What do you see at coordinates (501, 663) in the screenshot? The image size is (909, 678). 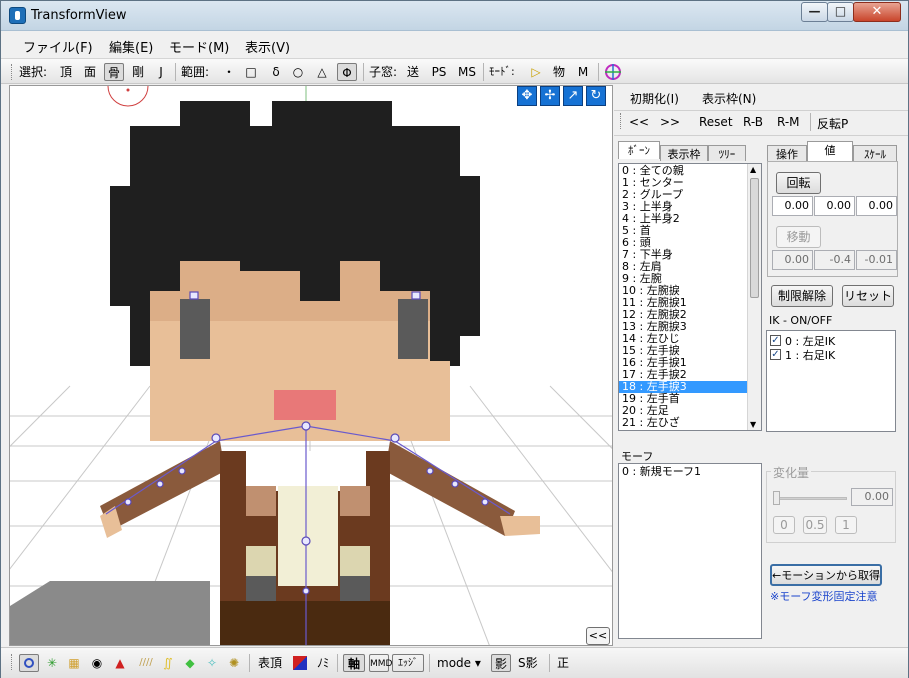 I see `shadow-toggle: 影` at bounding box center [501, 663].